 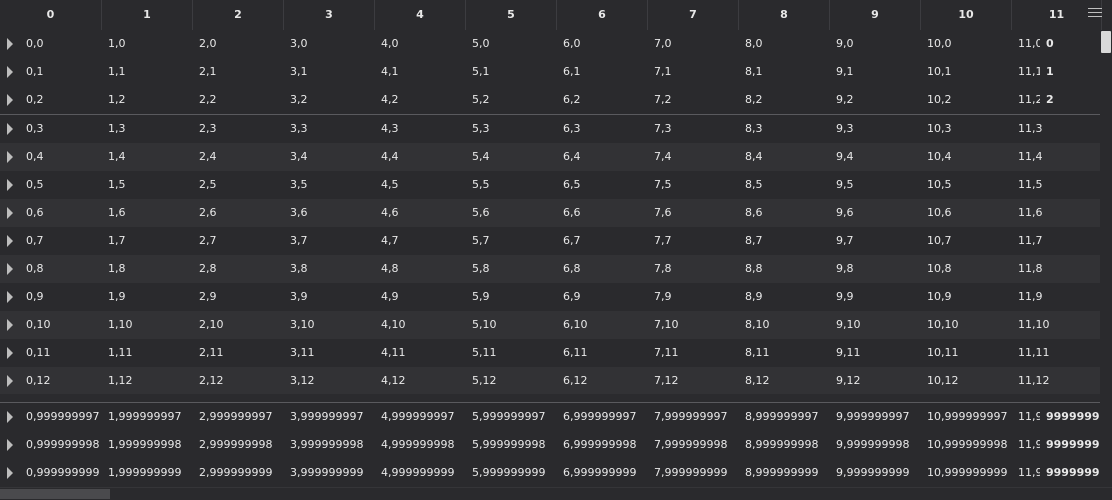 What do you see at coordinates (299, 99) in the screenshot?
I see `grid-cell: 3,2` at bounding box center [299, 99].